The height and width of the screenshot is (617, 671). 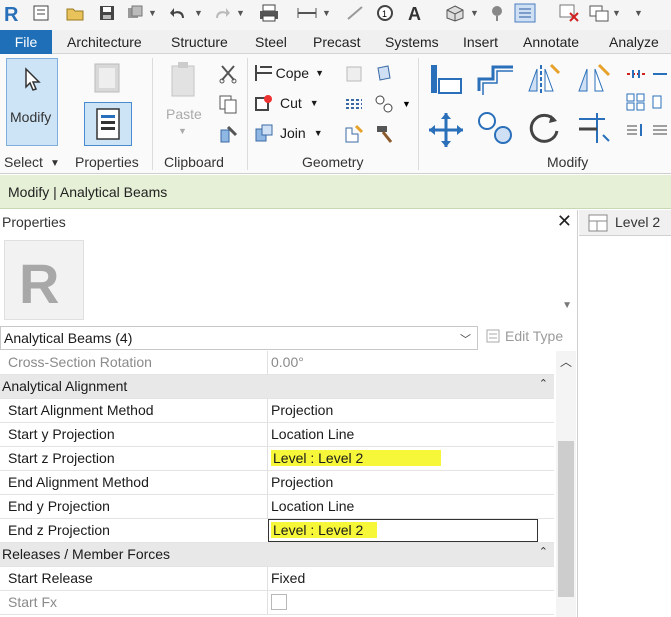 I want to click on text-icon: A, so click(x=415, y=13).